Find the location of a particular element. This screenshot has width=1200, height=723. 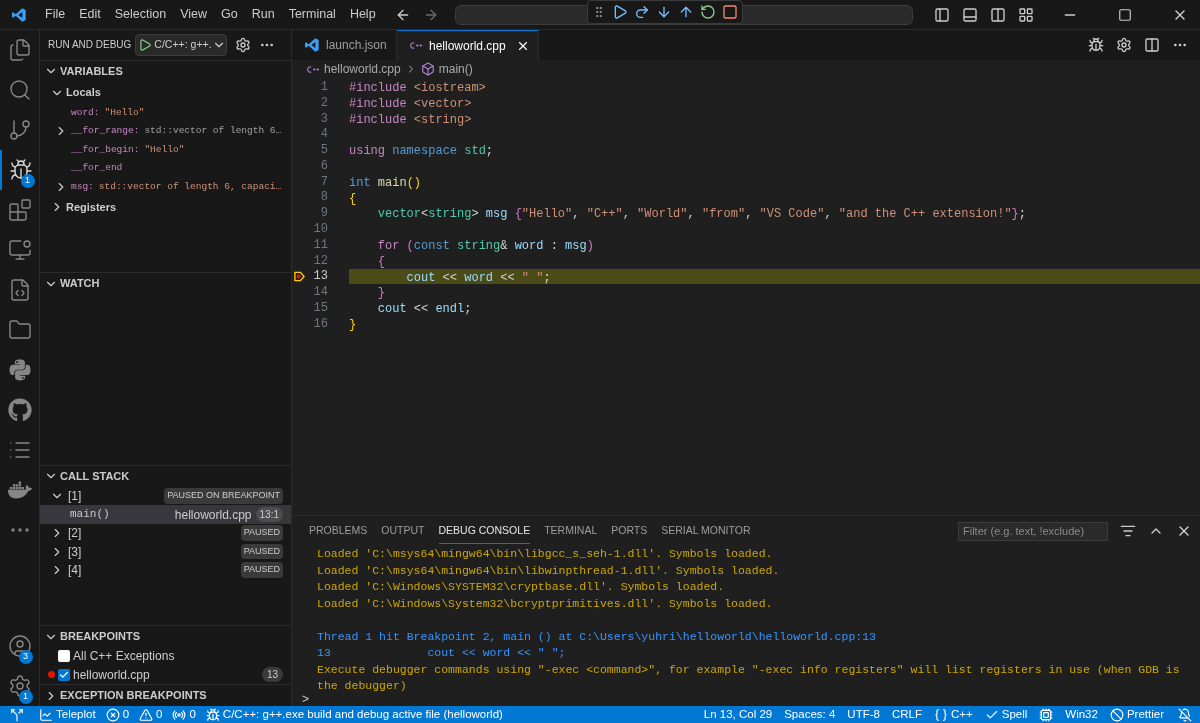

code-line: vector<string> msg {"Hello", "C++", "World", "from", "VS Code", "and the C++ extension!"}; is located at coordinates (701, 214).